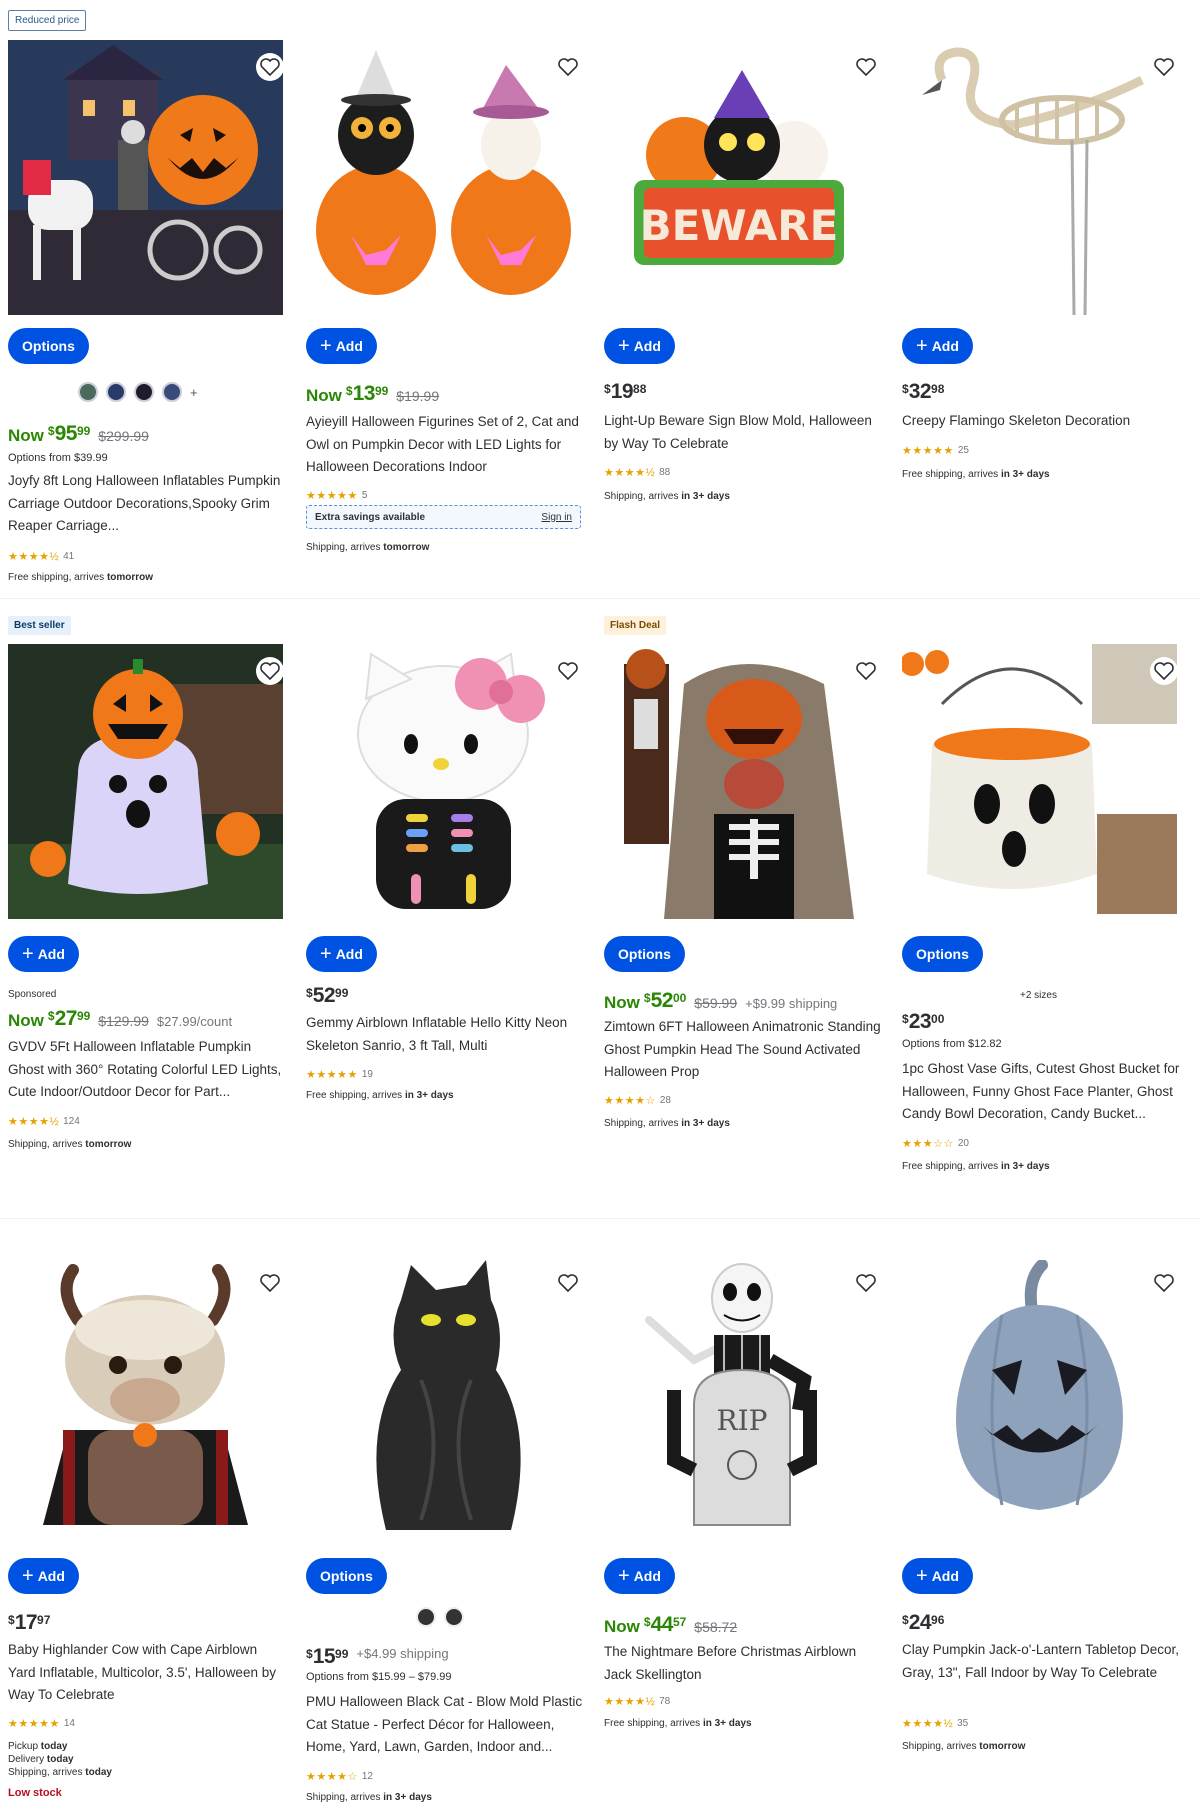 The height and width of the screenshot is (1815, 1200). What do you see at coordinates (1039, 779) in the screenshot?
I see `ghost-bucket-image` at bounding box center [1039, 779].